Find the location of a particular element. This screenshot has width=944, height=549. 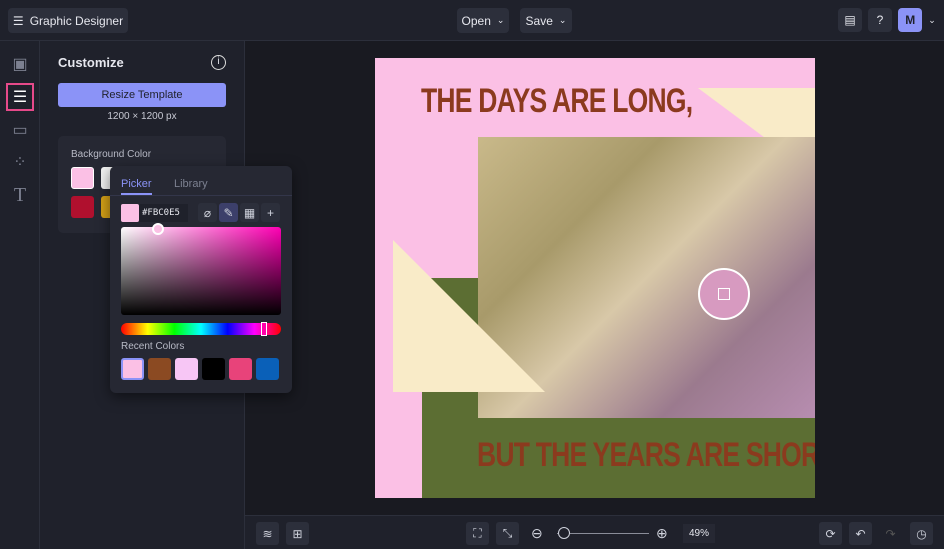

panel-title: Customize is located at coordinates (91, 62).